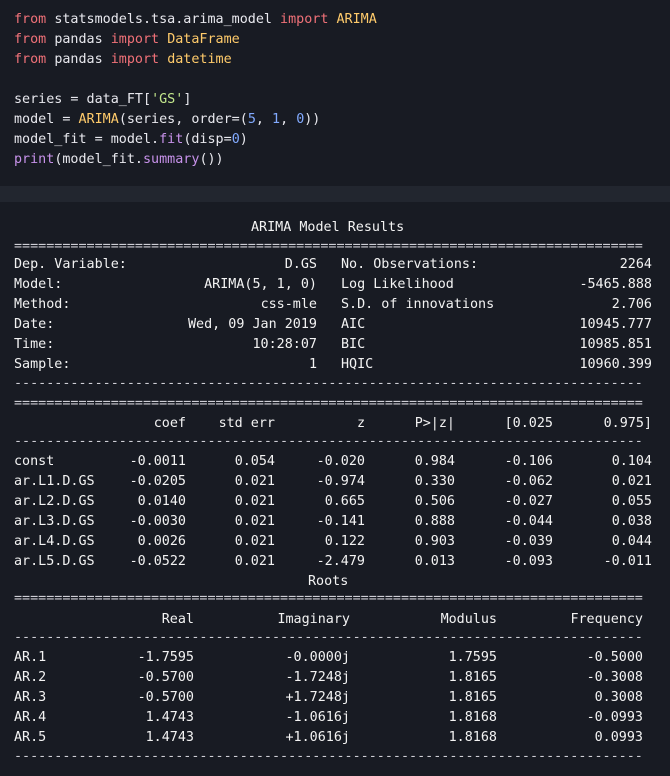  I want to click on code-line-7: print(model_fit.summary()), so click(119, 160).